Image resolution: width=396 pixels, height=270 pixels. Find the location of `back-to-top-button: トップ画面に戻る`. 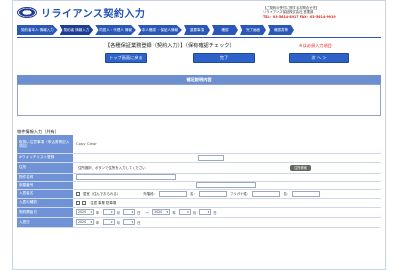

back-to-top-button: トップ画面に戻る is located at coordinates (126, 58).